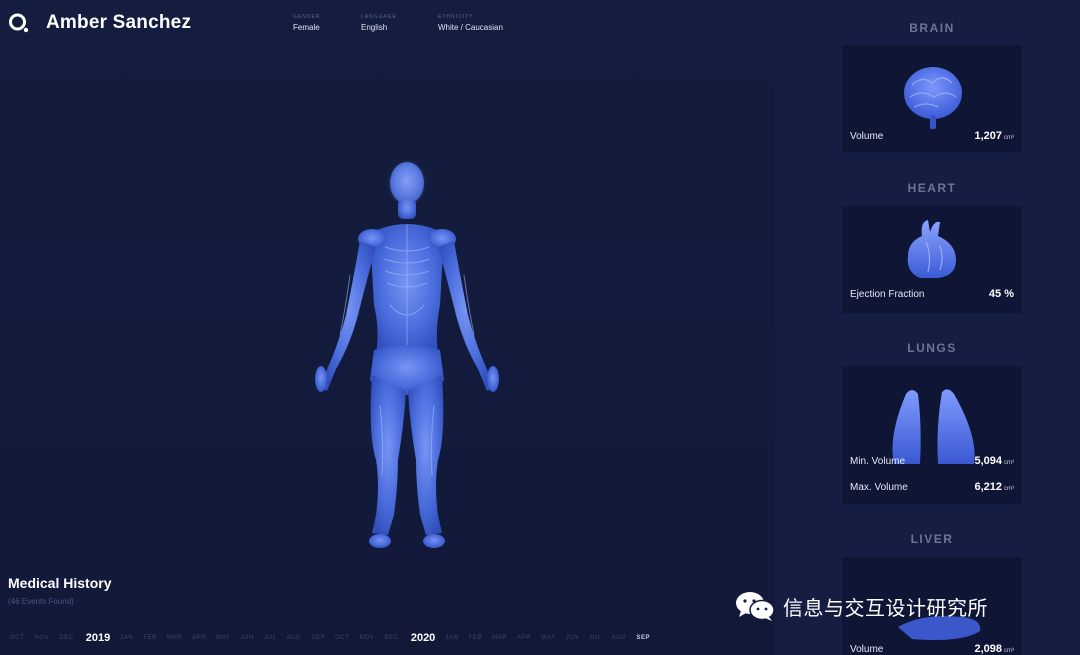 This screenshot has height=655, width=1080. I want to click on brain-volume-unit: cm³, so click(1009, 138).